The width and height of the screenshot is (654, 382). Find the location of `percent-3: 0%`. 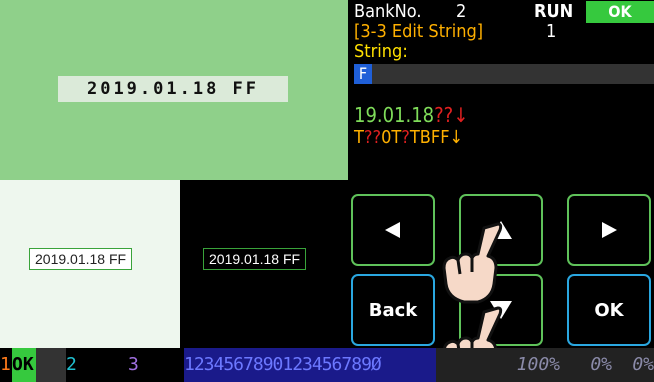

percent-3: 0% is located at coordinates (633, 365).